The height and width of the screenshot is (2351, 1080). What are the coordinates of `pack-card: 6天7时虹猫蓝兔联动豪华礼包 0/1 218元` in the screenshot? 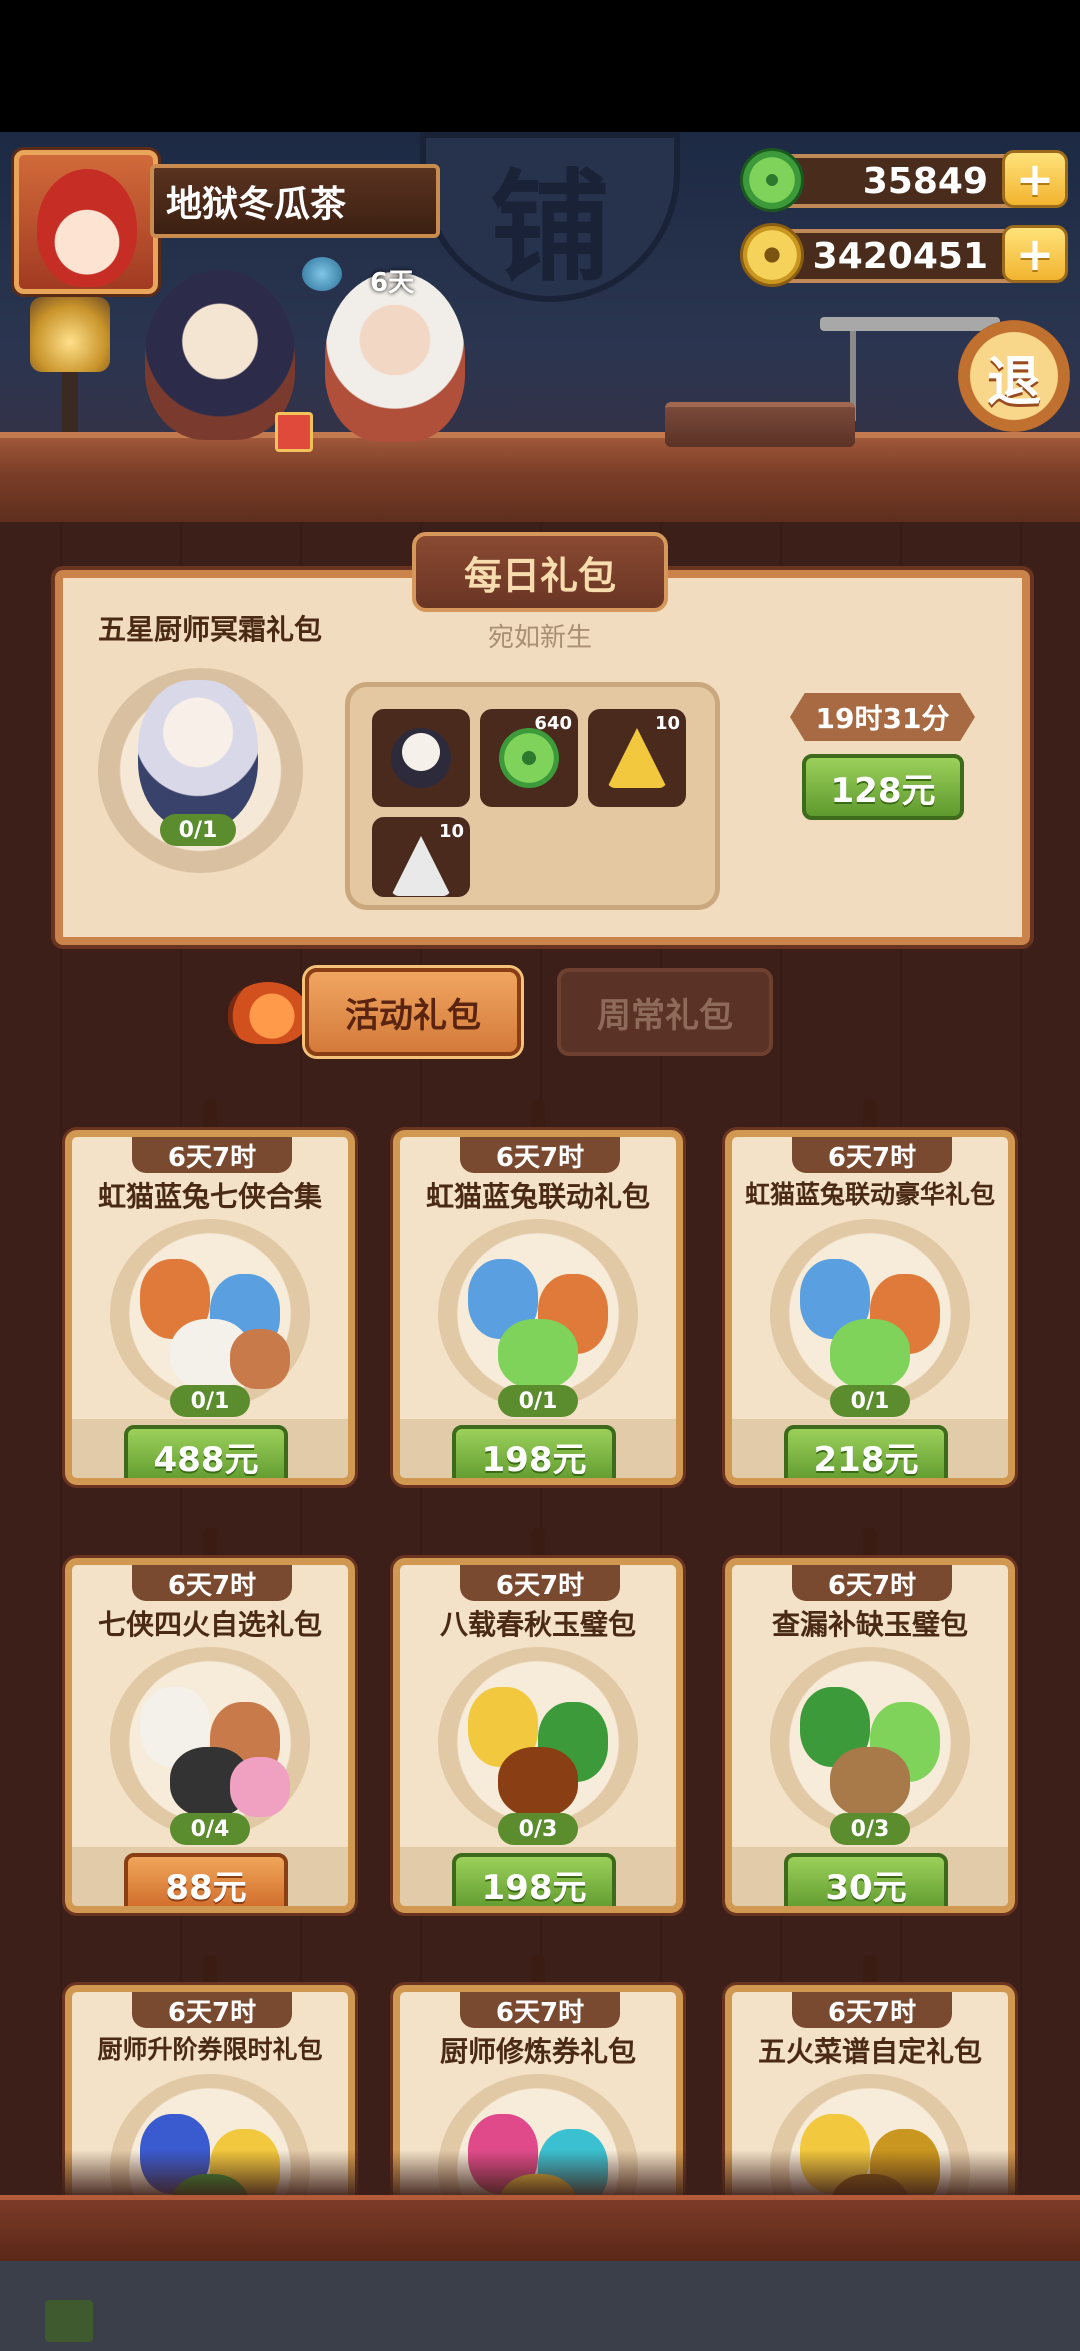 It's located at (870, 1307).